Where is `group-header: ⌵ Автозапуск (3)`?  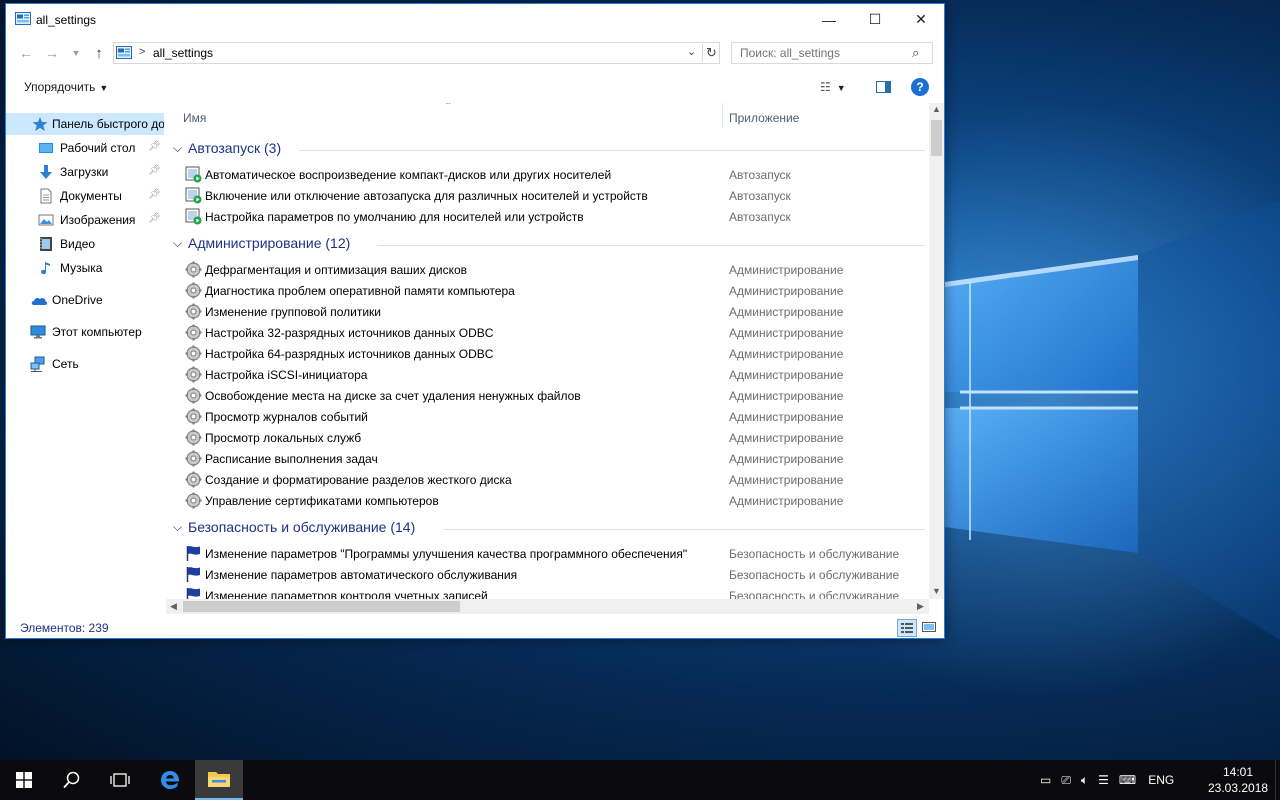
group-header: ⌵ Автозапуск (3) is located at coordinates (547, 150).